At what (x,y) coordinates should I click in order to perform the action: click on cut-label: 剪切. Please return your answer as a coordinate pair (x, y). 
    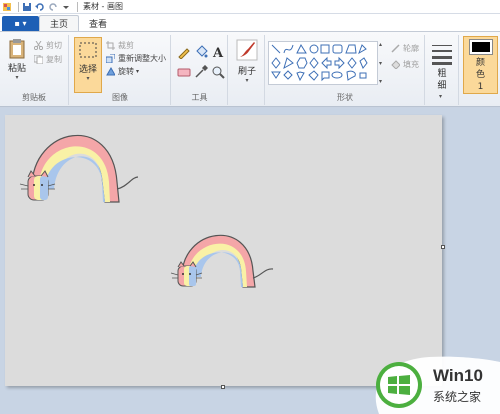
    Looking at the image, I should click on (54, 45).